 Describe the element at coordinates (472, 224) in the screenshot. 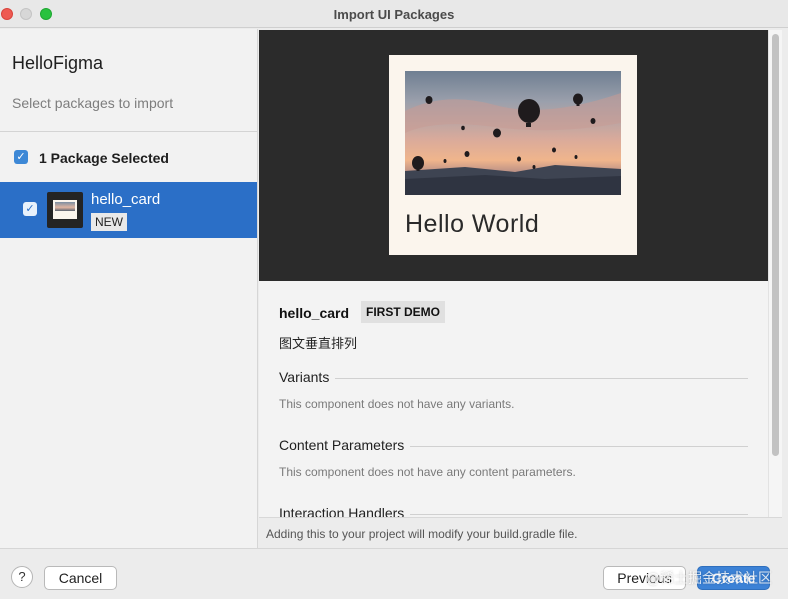

I see `card-title: Hello World` at that location.